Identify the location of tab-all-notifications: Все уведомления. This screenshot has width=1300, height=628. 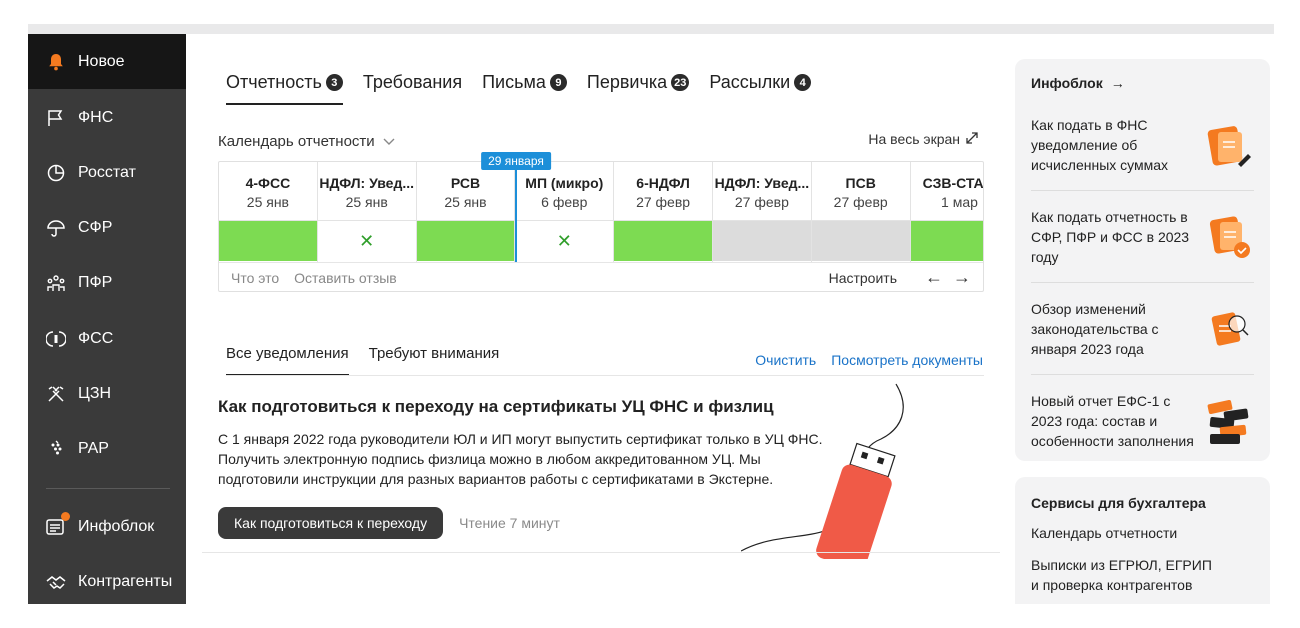
(287, 360).